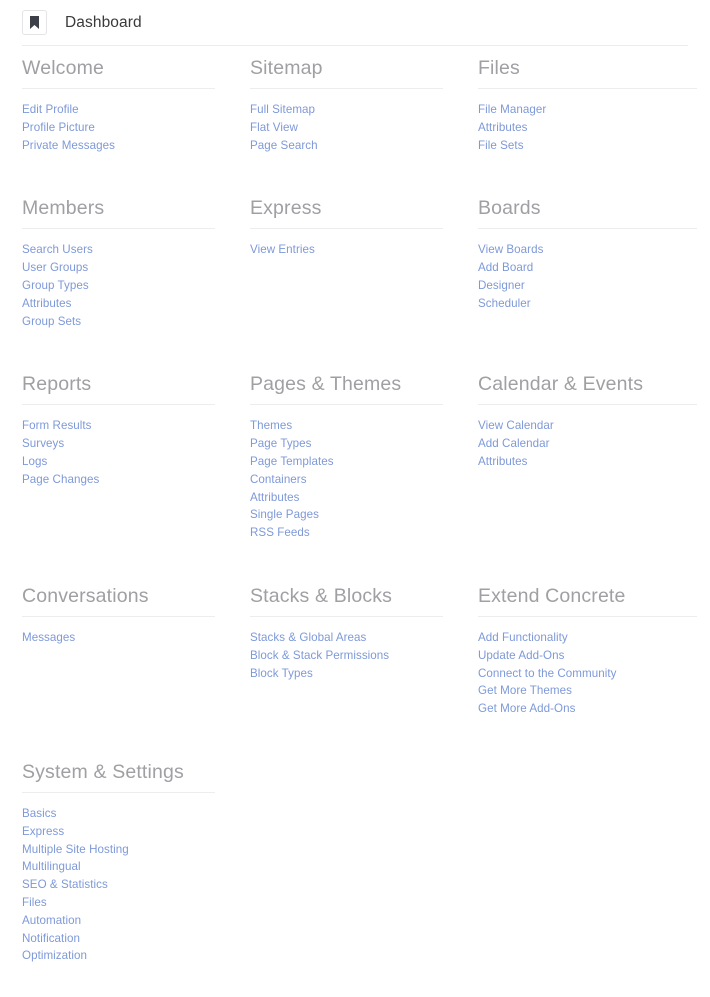  I want to click on list-item: Logs, so click(118, 462).